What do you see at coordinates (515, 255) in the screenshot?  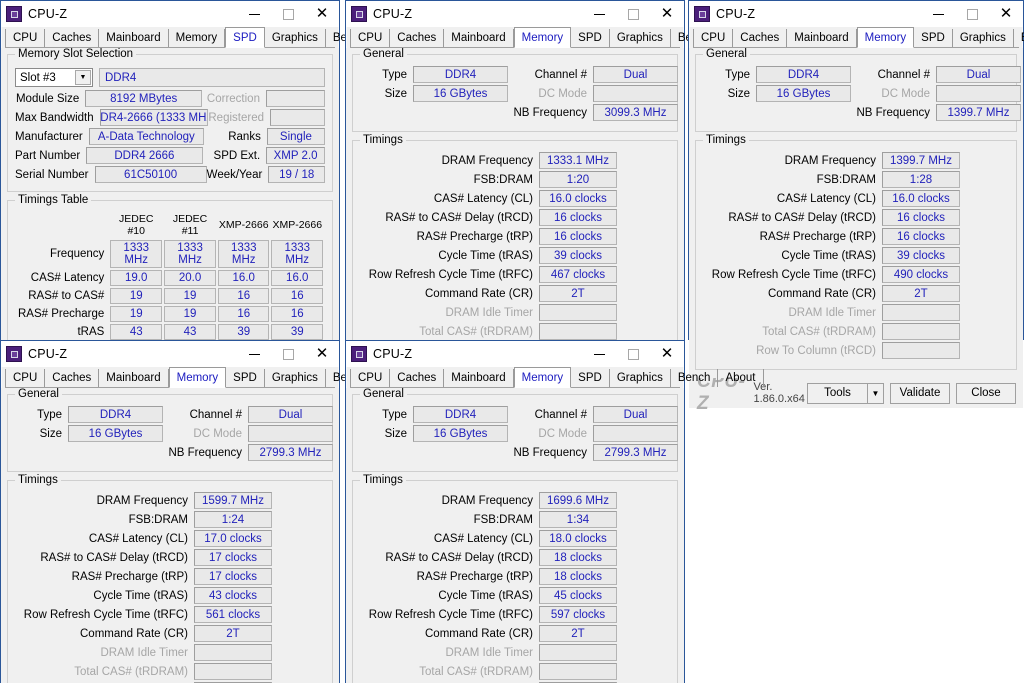 I see `timing-row: Cycle Time (tRAS) 39 clocks` at bounding box center [515, 255].